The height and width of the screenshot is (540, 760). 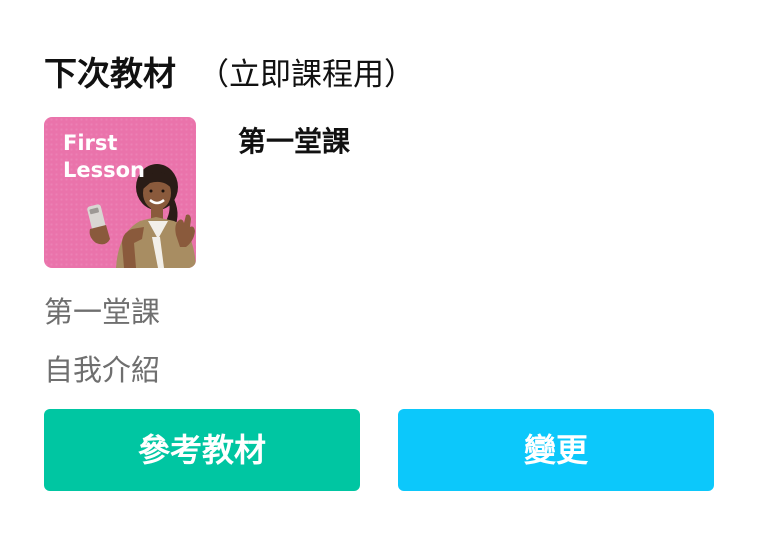 I want to click on section-title: 下次教材, so click(x=110, y=73).